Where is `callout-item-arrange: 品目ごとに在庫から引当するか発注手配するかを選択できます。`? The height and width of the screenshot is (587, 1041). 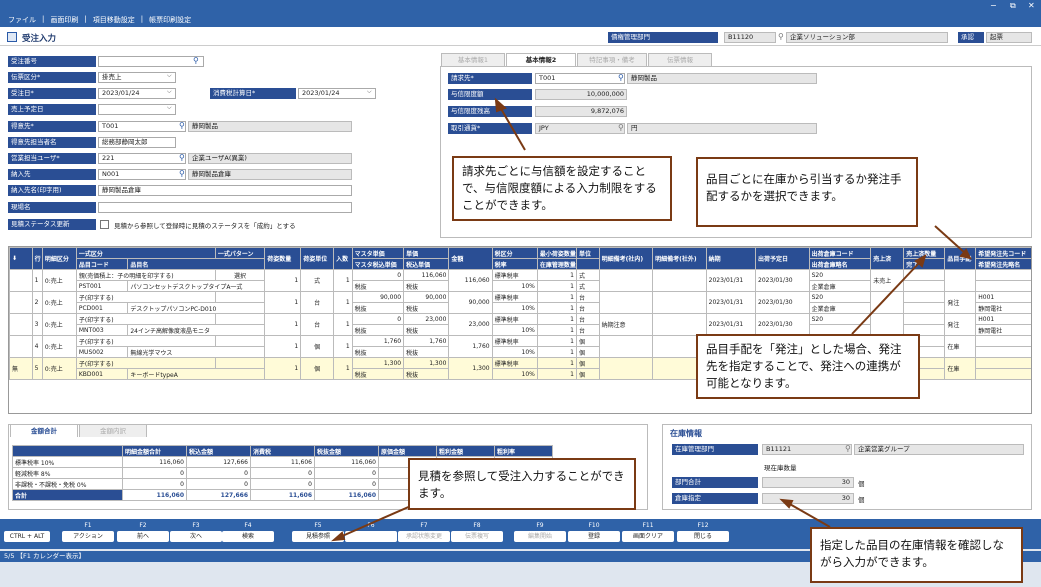
callout-item-arrange: 品目ごとに在庫から引当するか発注手配するかを選択できます。 is located at coordinates (807, 192).